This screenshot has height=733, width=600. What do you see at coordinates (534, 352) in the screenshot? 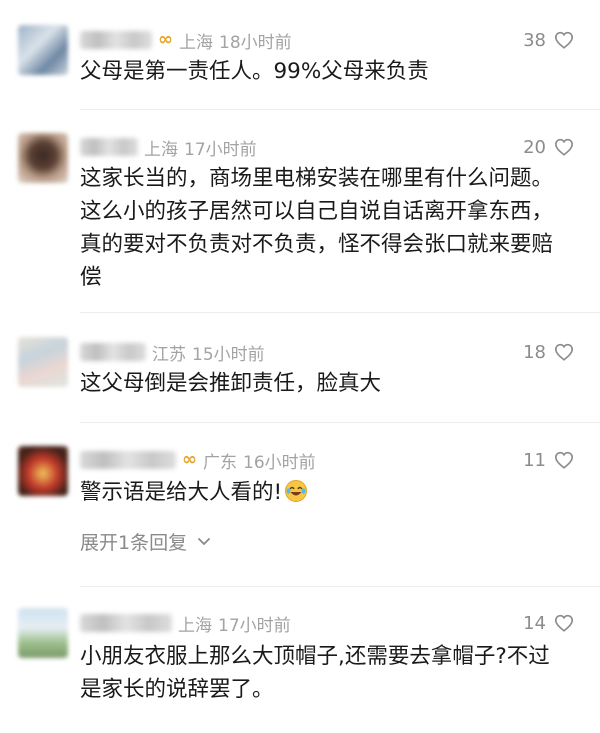
I see `like-count: 18` at bounding box center [534, 352].